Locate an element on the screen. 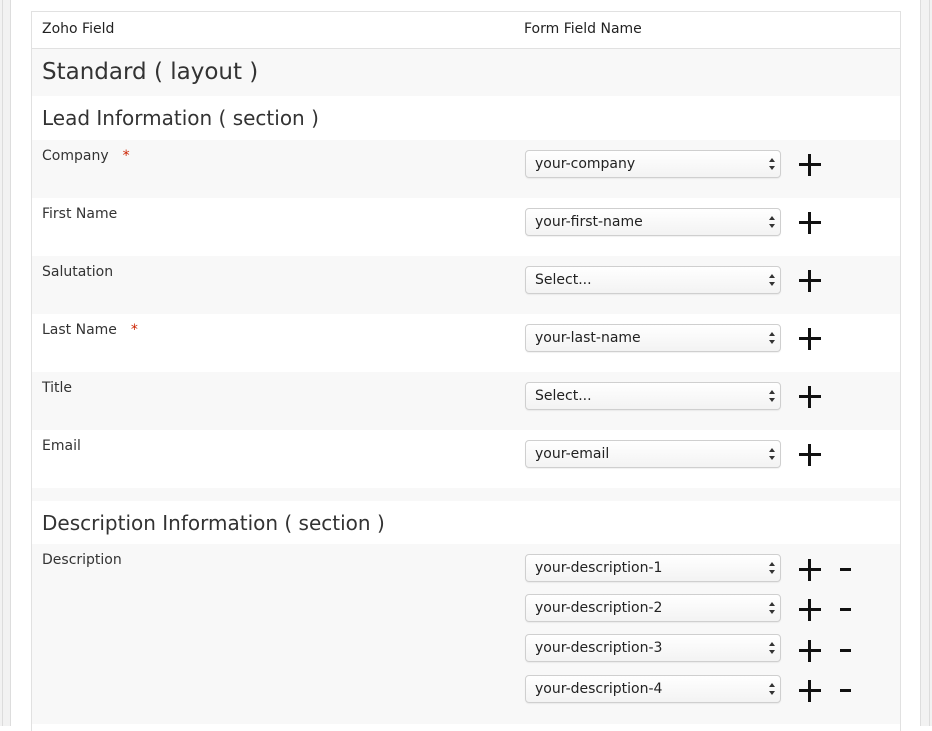  table-header: Zoho Field Form Field Name is located at coordinates (466, 30).